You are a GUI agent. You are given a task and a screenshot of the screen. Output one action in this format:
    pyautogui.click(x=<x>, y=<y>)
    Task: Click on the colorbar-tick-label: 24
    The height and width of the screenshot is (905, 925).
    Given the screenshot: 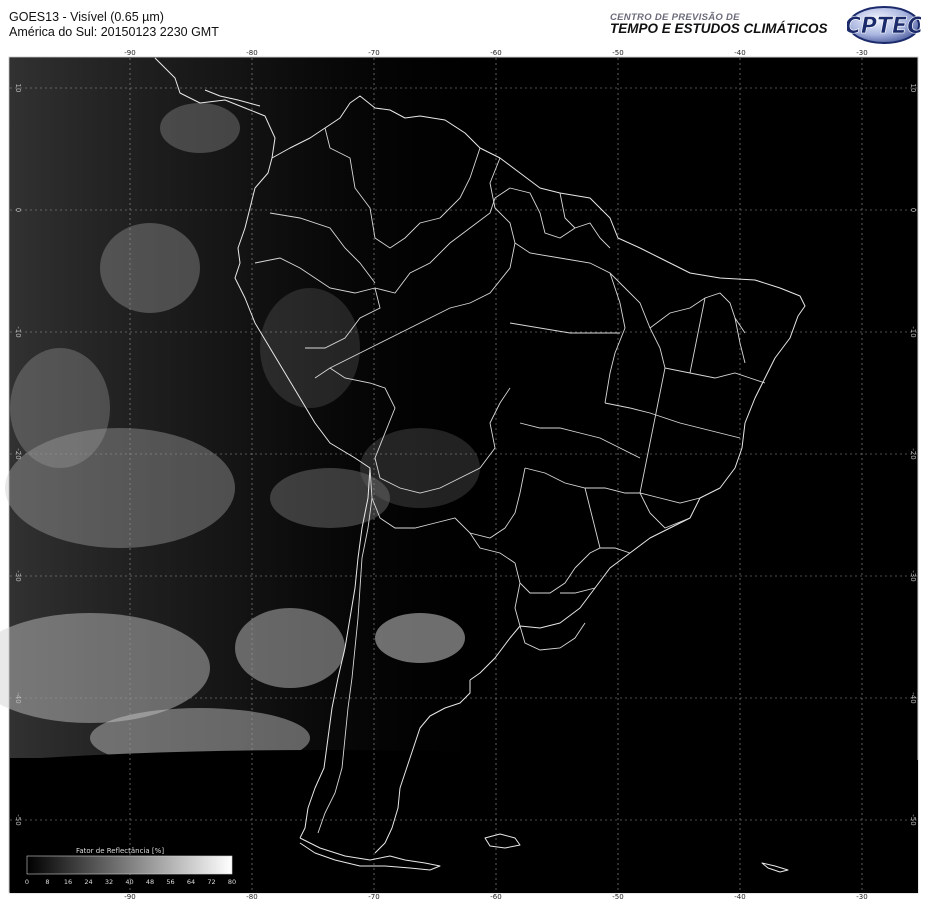 What is the action you would take?
    pyautogui.click(x=88, y=882)
    